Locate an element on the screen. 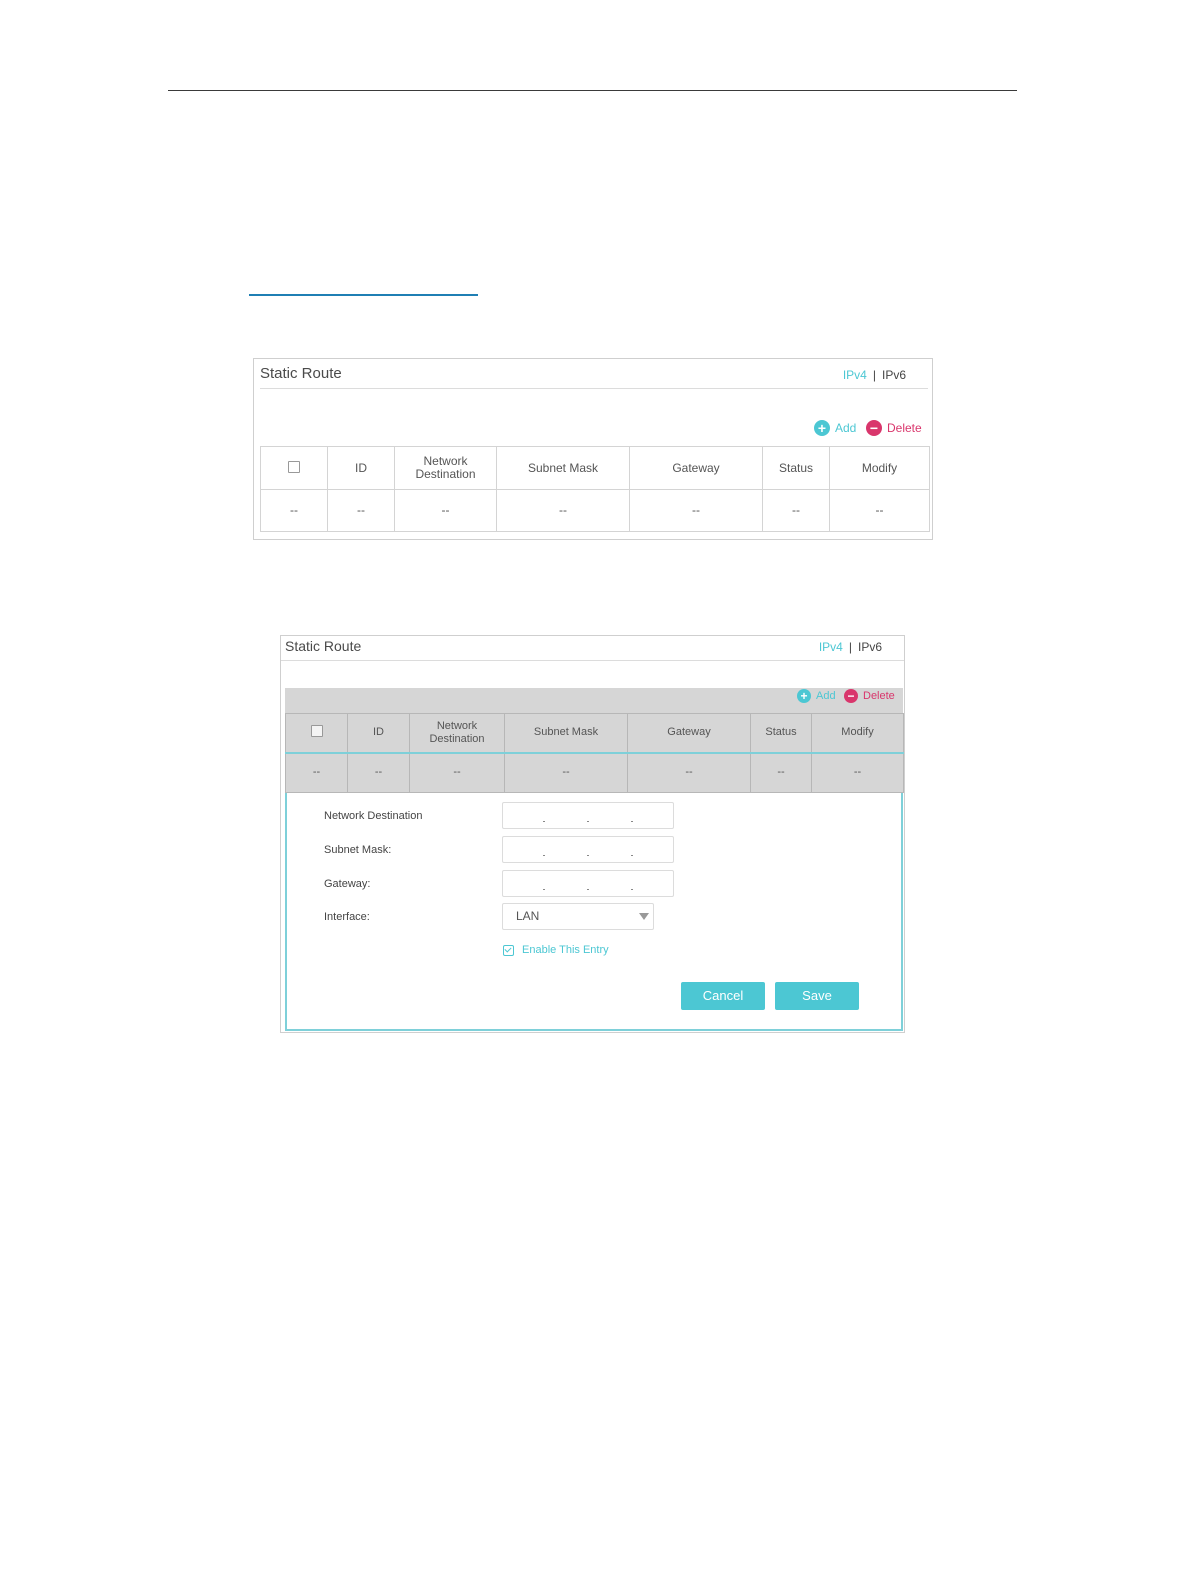 The height and width of the screenshot is (1582, 1196). network-destination-label: Network Destination is located at coordinates (373, 816).